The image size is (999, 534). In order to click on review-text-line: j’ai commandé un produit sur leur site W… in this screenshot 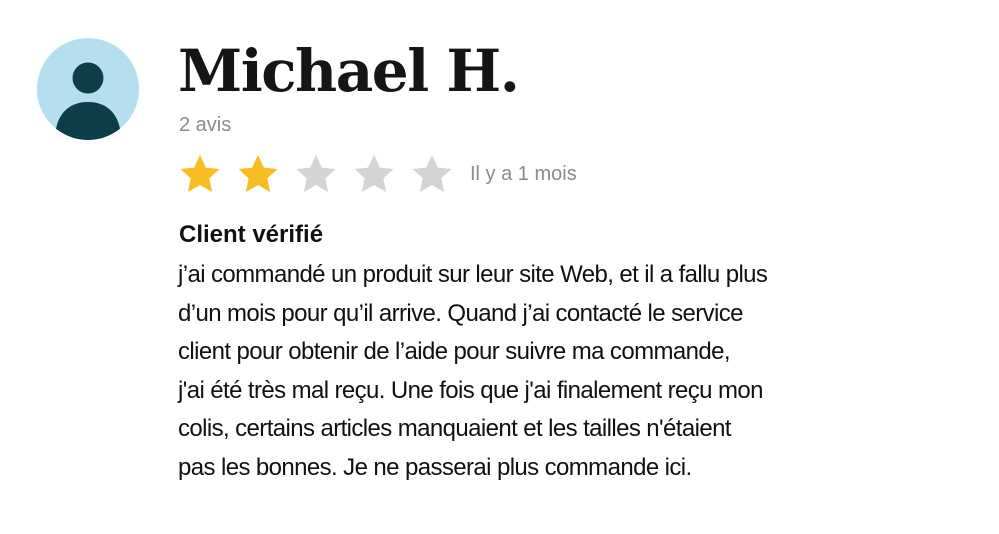, I will do `click(473, 274)`.